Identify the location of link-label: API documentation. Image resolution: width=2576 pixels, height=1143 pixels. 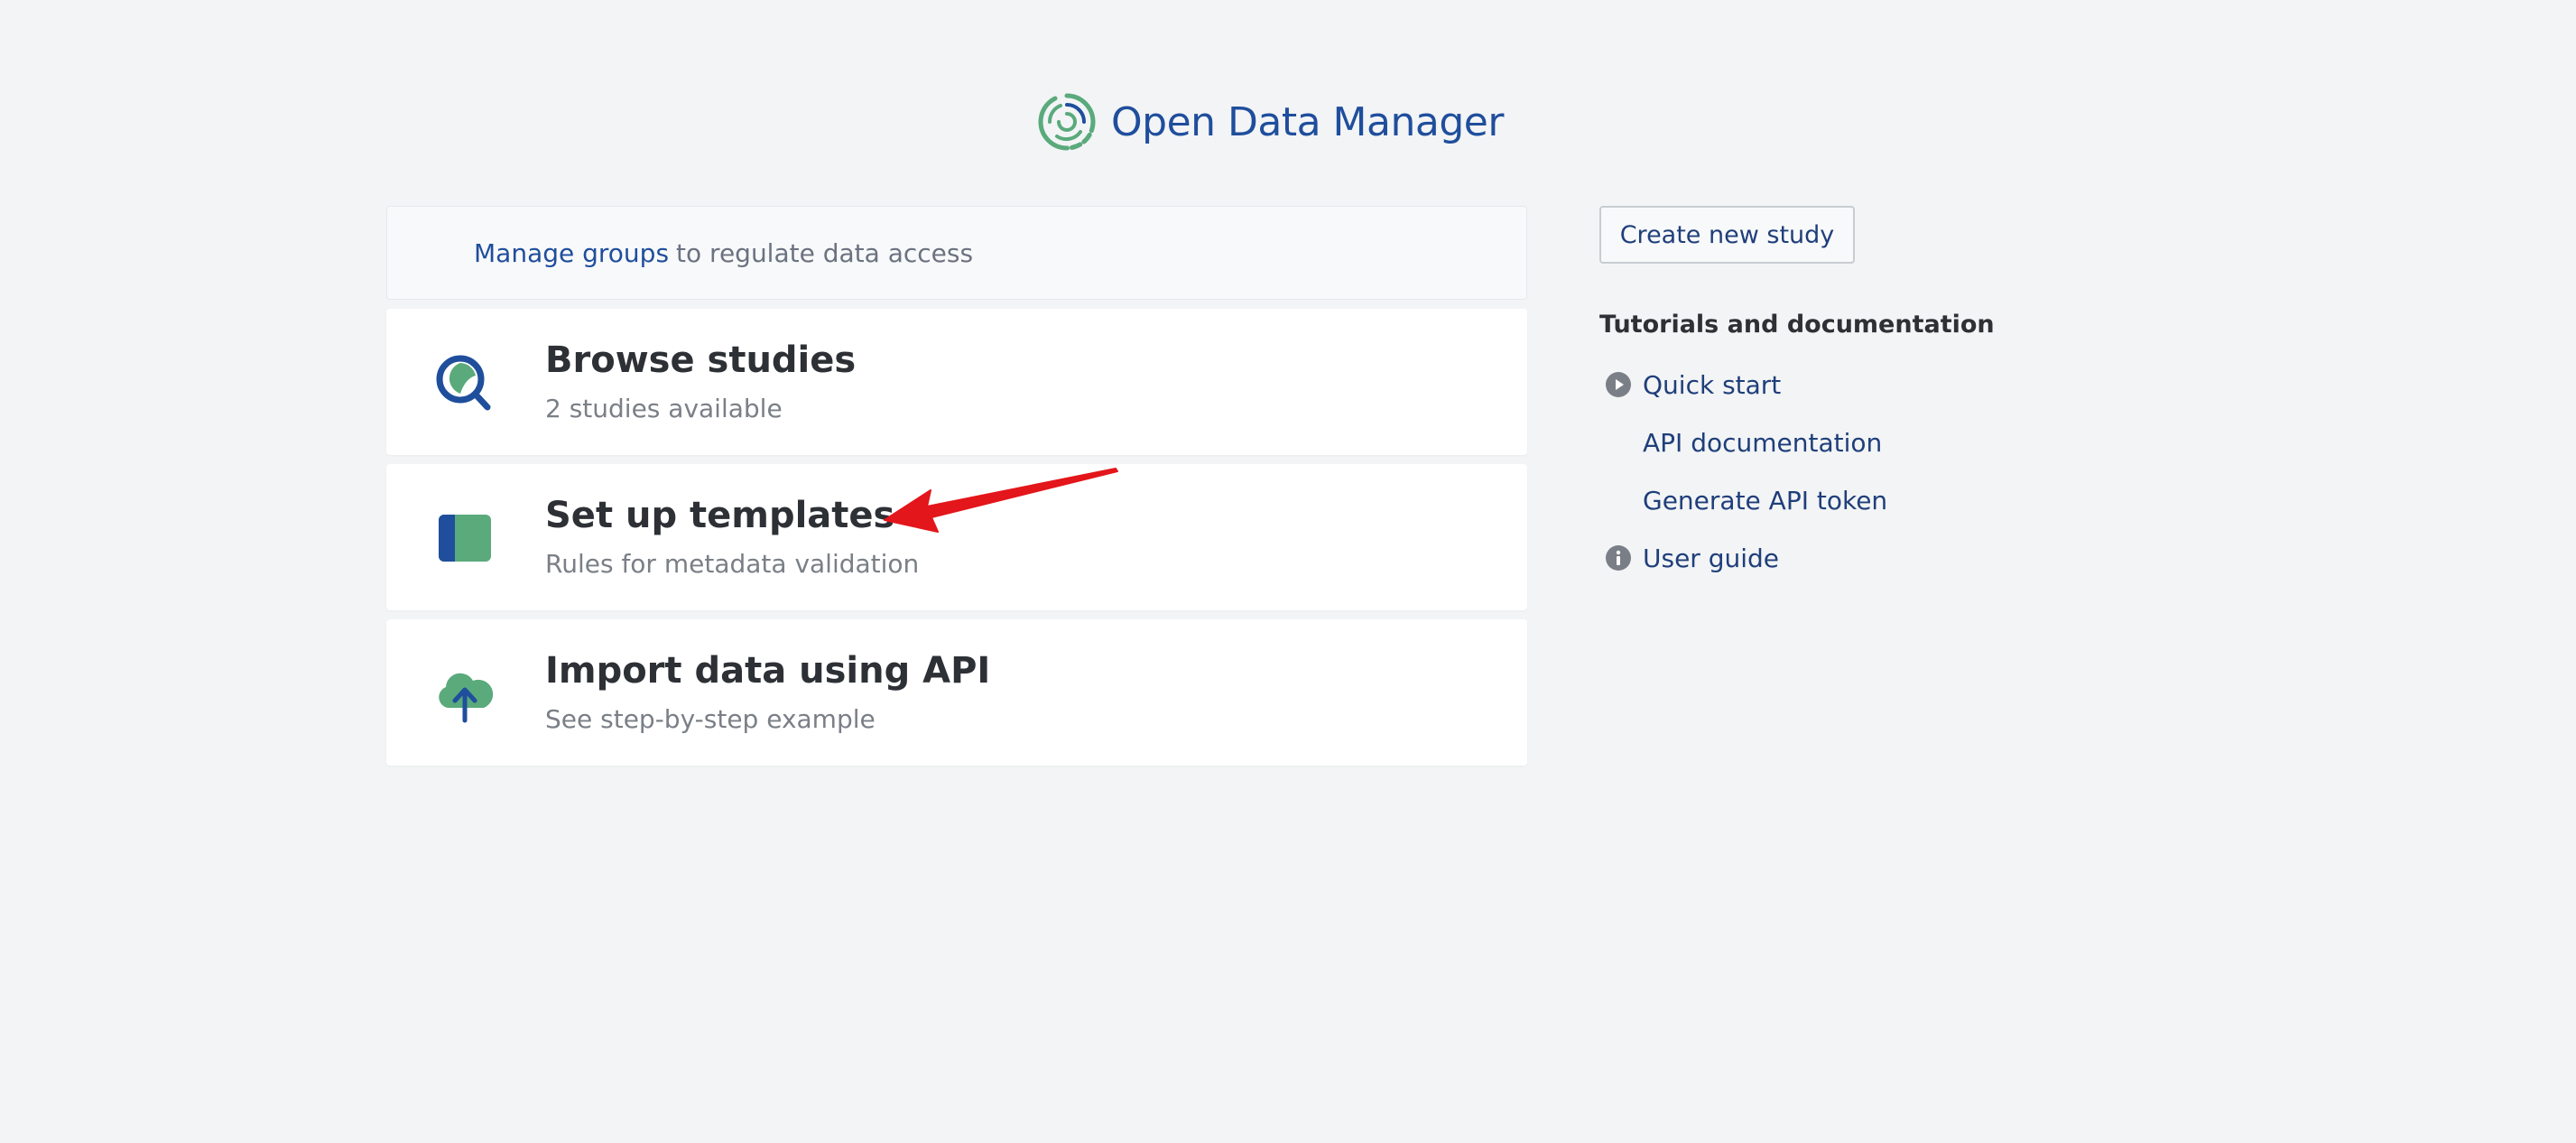
(1763, 443).